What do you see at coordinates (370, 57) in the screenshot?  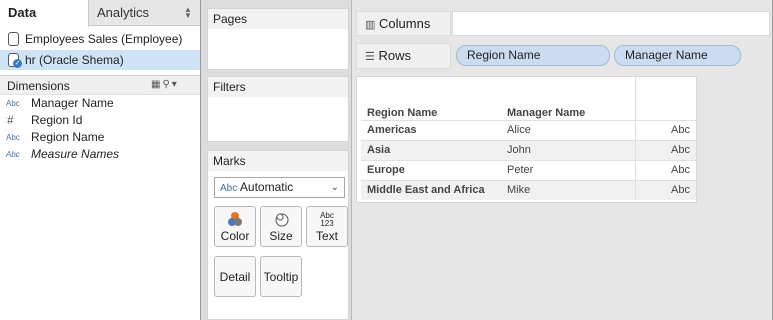 I see `rows-icon: ☰` at bounding box center [370, 57].